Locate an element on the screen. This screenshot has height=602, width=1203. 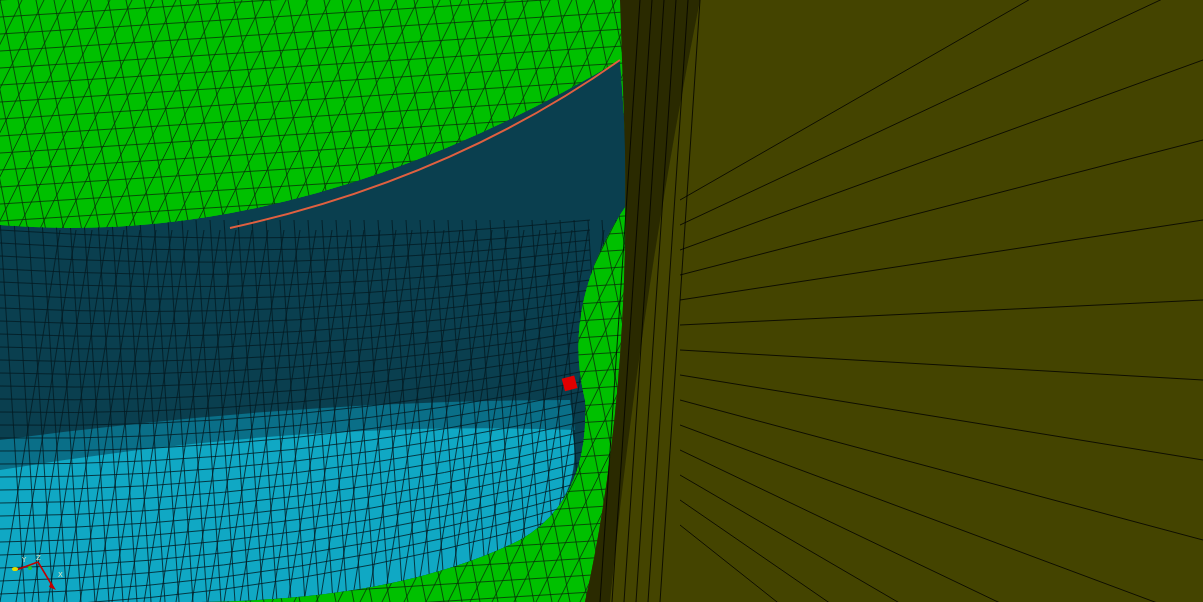
axis-triad-icon is located at coordinates (34, 575).